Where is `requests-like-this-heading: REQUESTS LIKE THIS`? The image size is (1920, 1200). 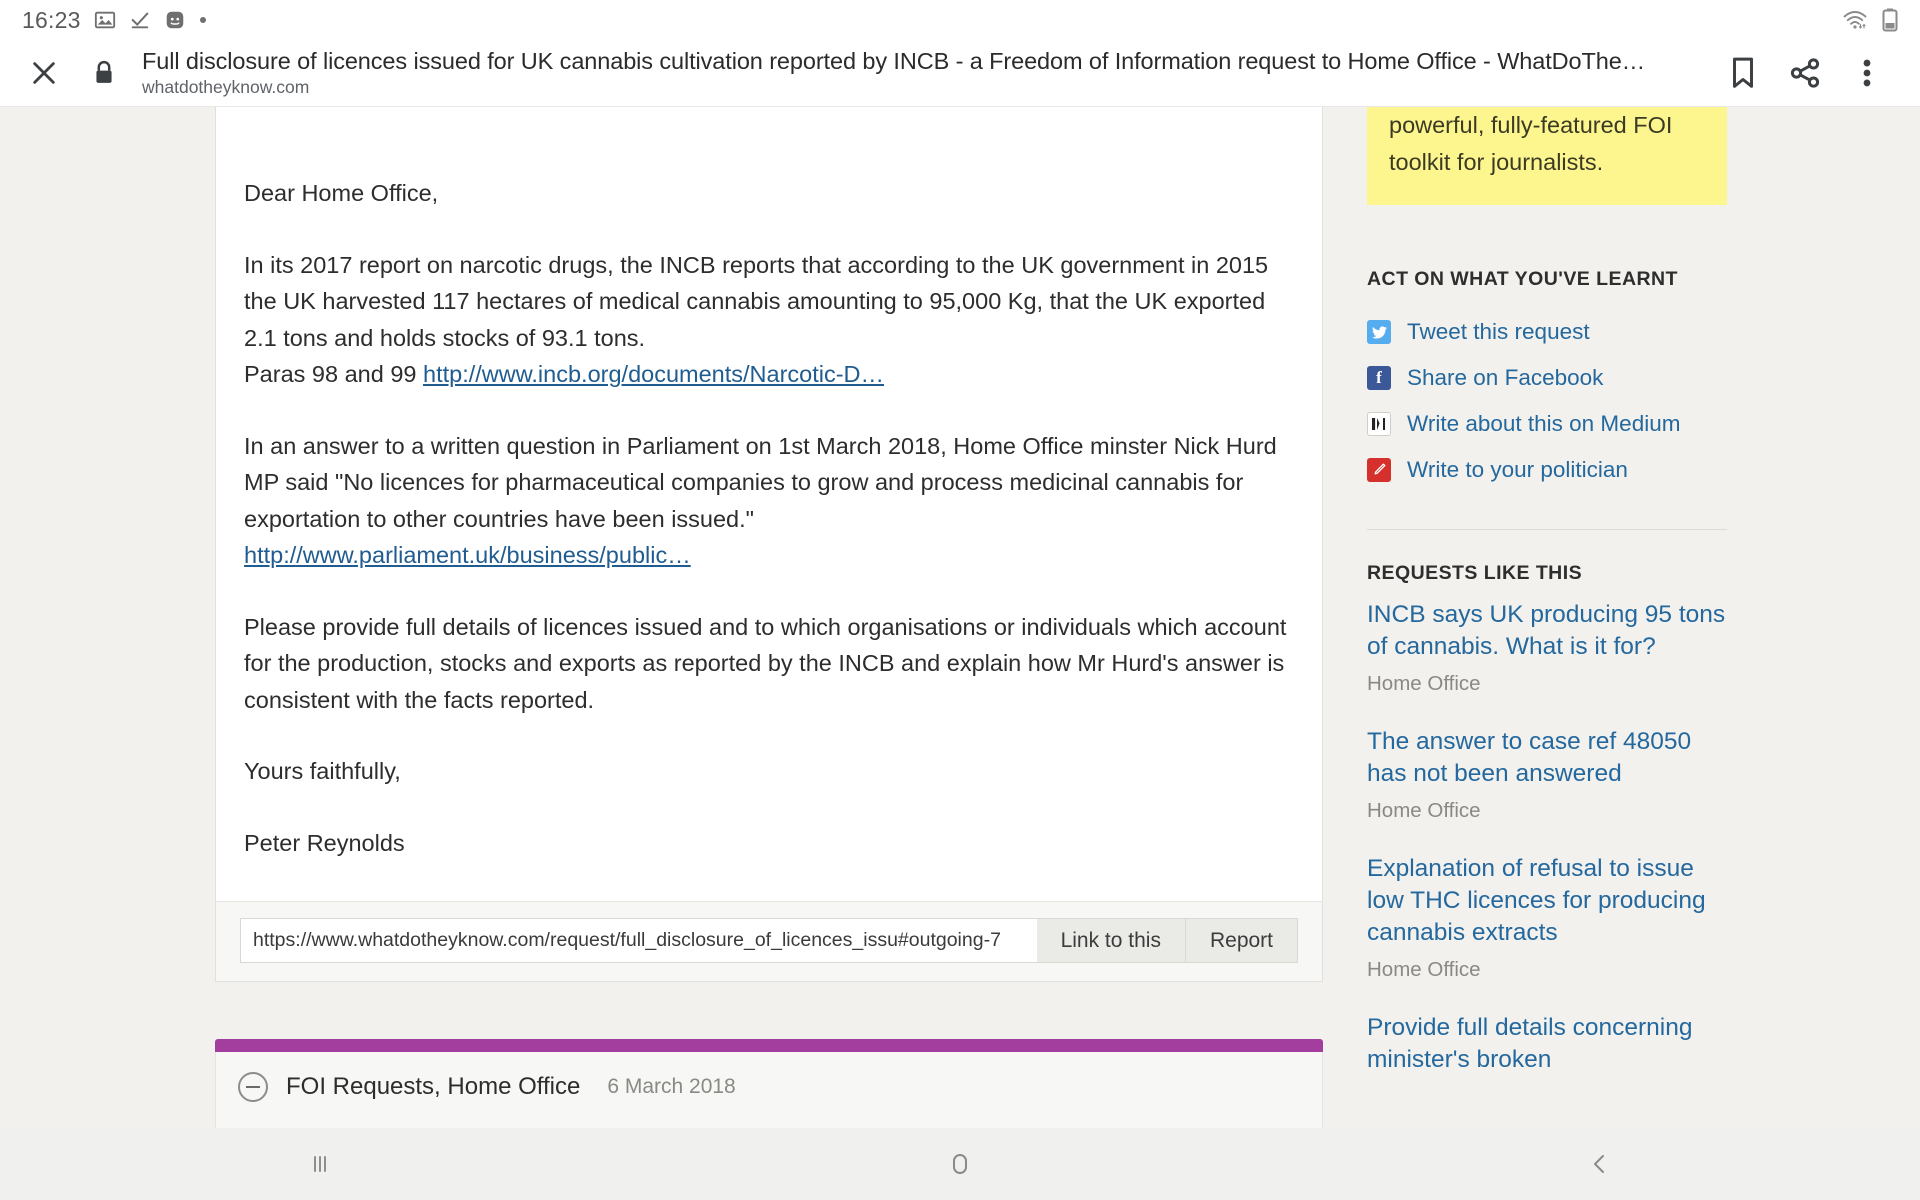
requests-like-this-heading: REQUESTS LIKE THIS is located at coordinates (1475, 573).